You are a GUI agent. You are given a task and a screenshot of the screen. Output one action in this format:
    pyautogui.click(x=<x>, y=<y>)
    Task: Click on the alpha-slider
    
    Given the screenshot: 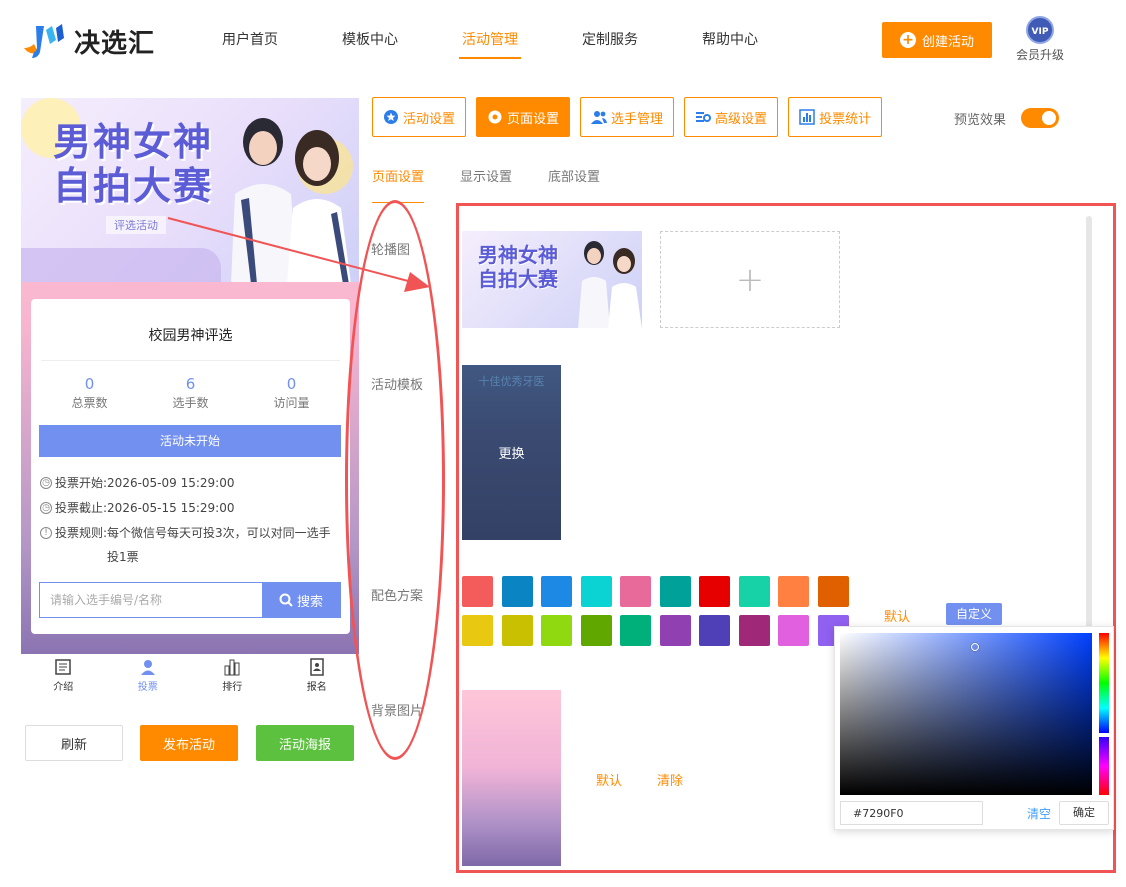 What is the action you would take?
    pyautogui.click(x=1104, y=766)
    